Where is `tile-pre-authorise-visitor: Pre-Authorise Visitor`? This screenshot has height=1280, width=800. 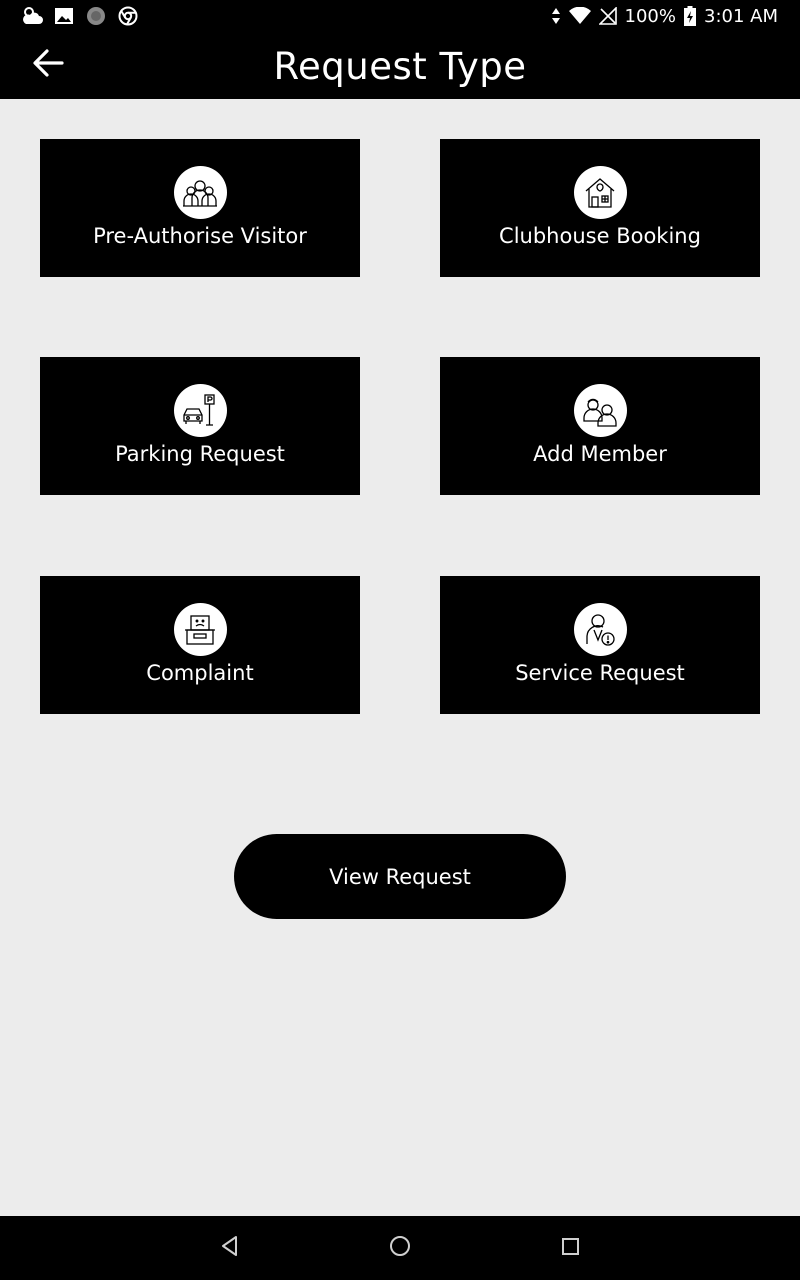 tile-pre-authorise-visitor: Pre-Authorise Visitor is located at coordinates (200, 208).